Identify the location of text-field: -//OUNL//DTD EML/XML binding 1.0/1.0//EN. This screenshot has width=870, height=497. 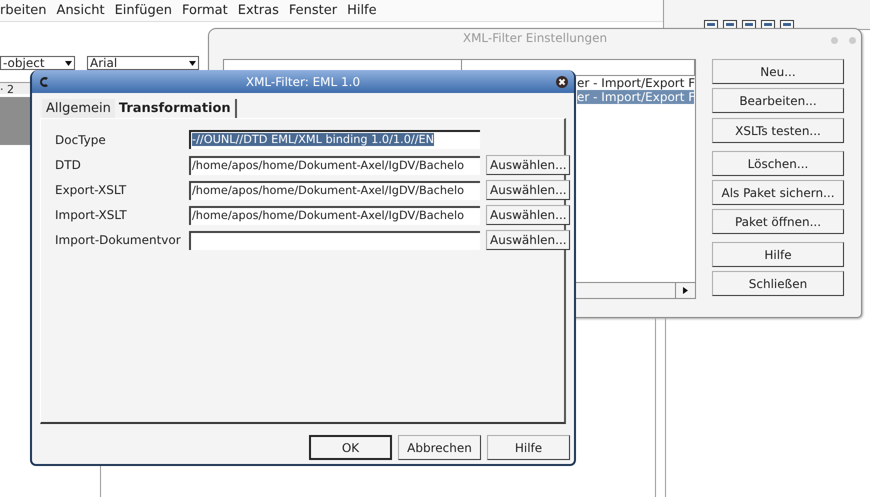
(334, 139).